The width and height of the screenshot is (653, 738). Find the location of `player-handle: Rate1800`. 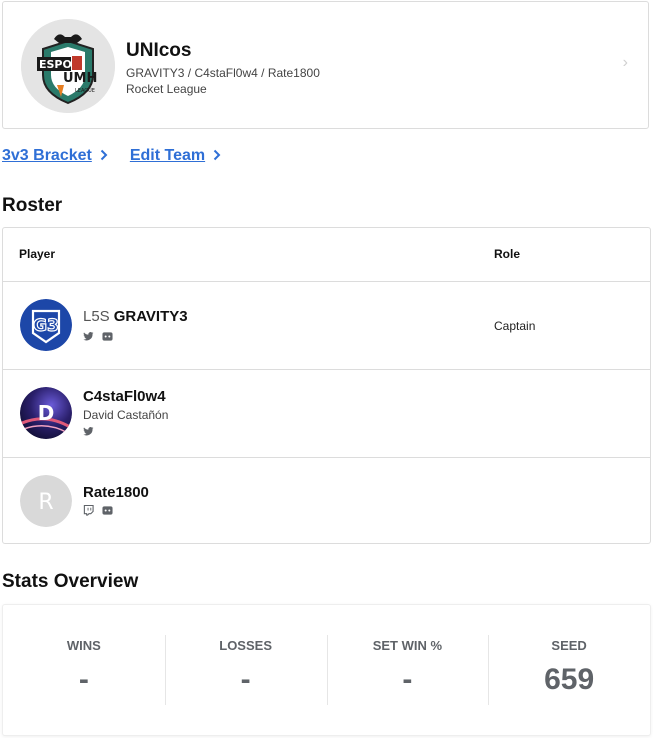

player-handle: Rate1800 is located at coordinates (116, 492).